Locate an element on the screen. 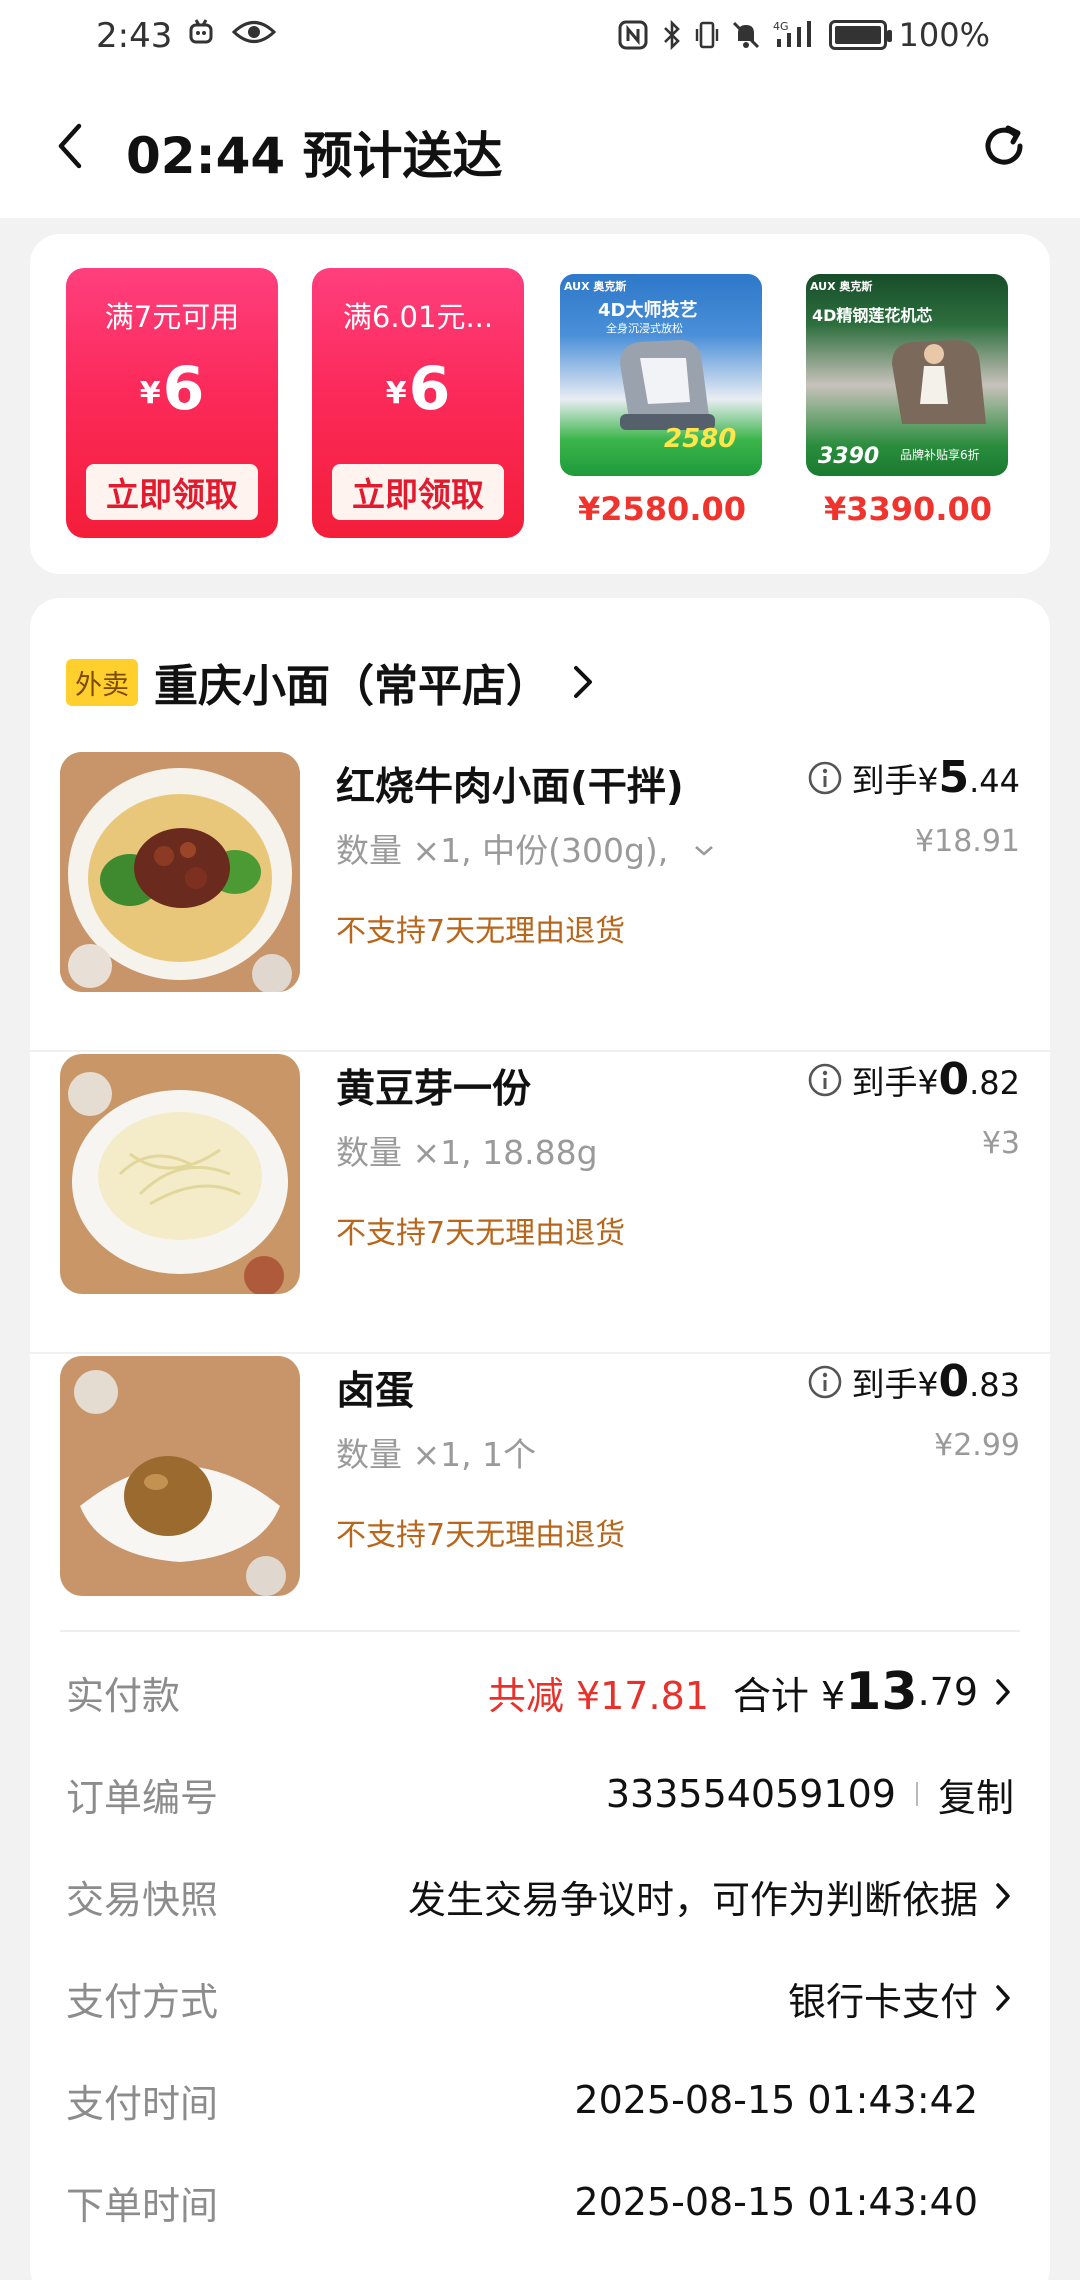 The image size is (1080, 2280). ad-product-1: AUX 奥克斯 4D大师技艺 全身沉浸式放松 2580 ¥2580.00 is located at coordinates (662, 401).